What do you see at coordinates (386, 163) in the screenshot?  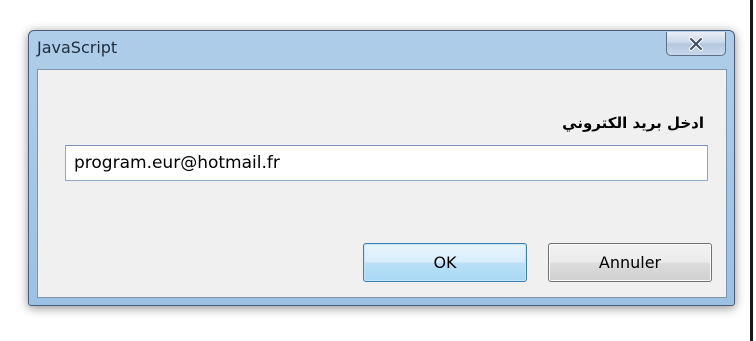 I see `email-input` at bounding box center [386, 163].